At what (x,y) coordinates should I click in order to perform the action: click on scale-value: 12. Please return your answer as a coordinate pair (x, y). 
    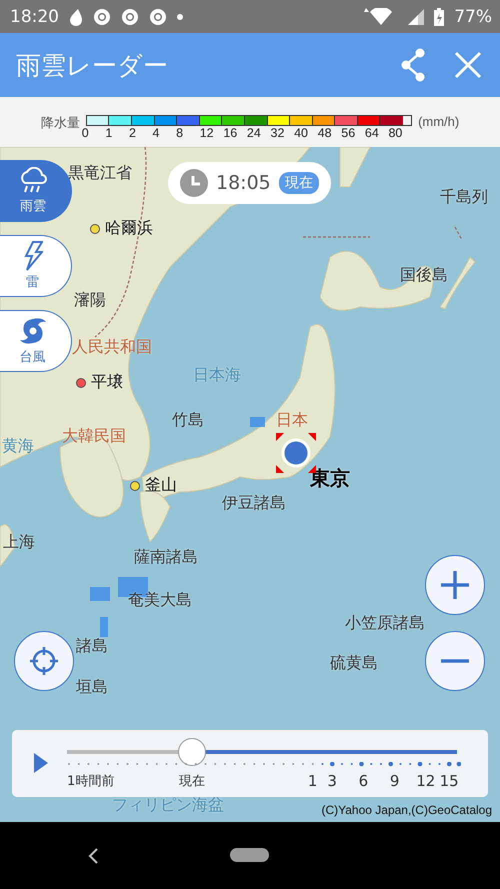
    Looking at the image, I should click on (207, 133).